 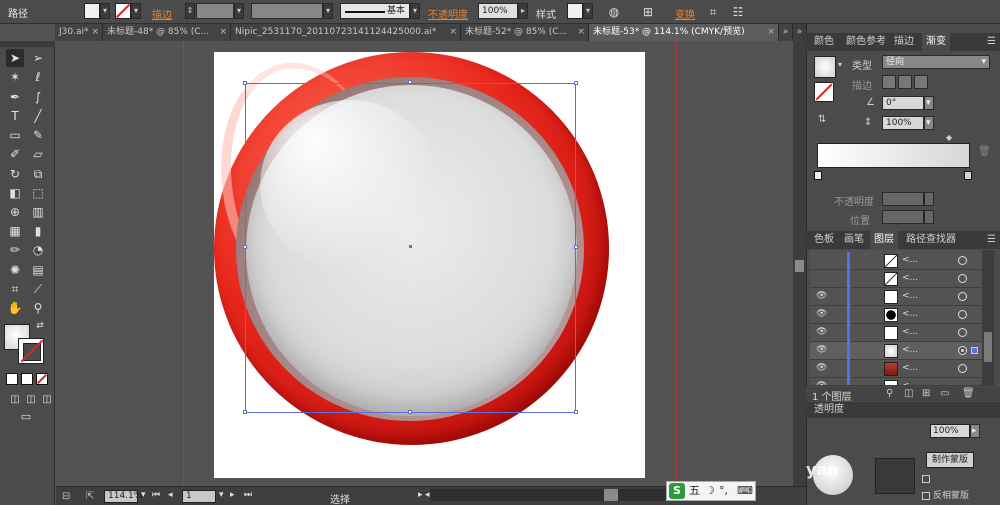 I want to click on first-artboard-icon: ⏮, so click(x=156, y=495).